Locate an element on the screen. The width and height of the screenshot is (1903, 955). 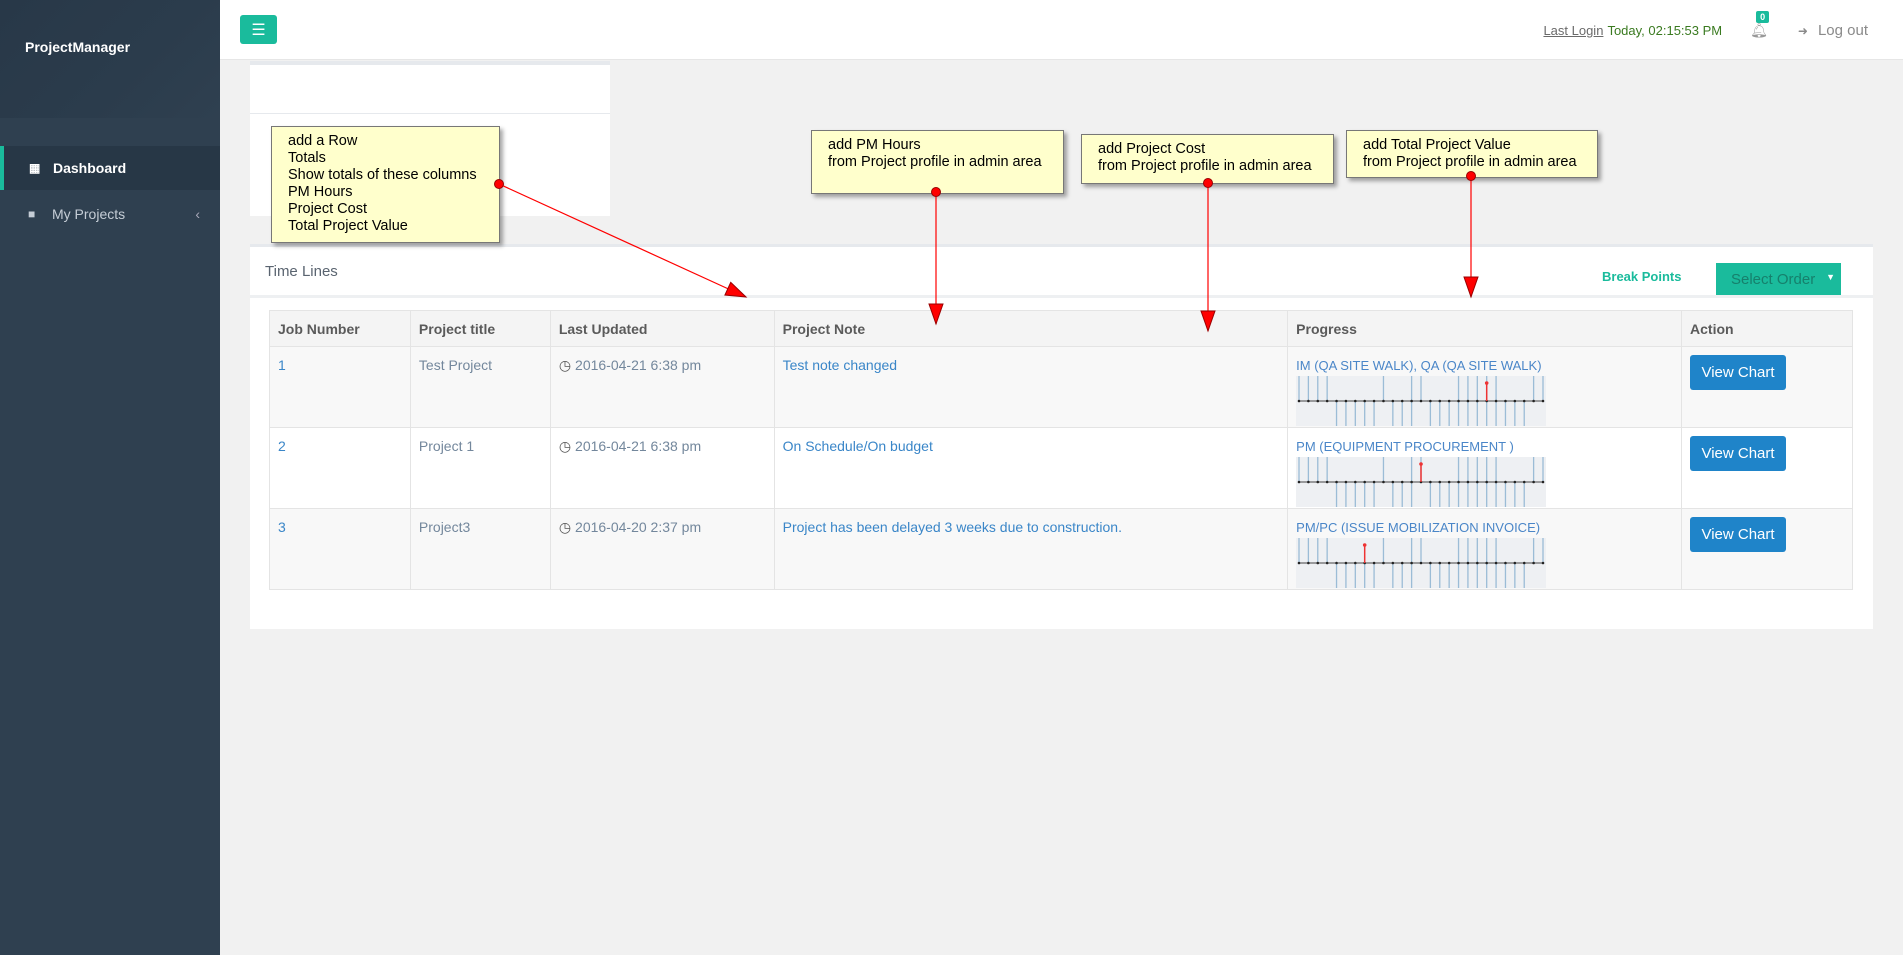
job-number-cell: 3 is located at coordinates (340, 549).